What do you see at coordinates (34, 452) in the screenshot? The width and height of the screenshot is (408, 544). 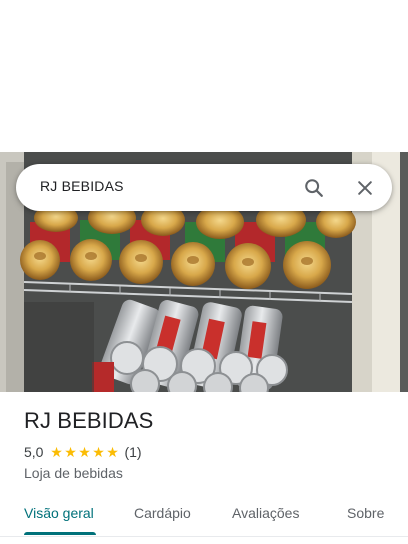 I see `rating-value: 5,0` at bounding box center [34, 452].